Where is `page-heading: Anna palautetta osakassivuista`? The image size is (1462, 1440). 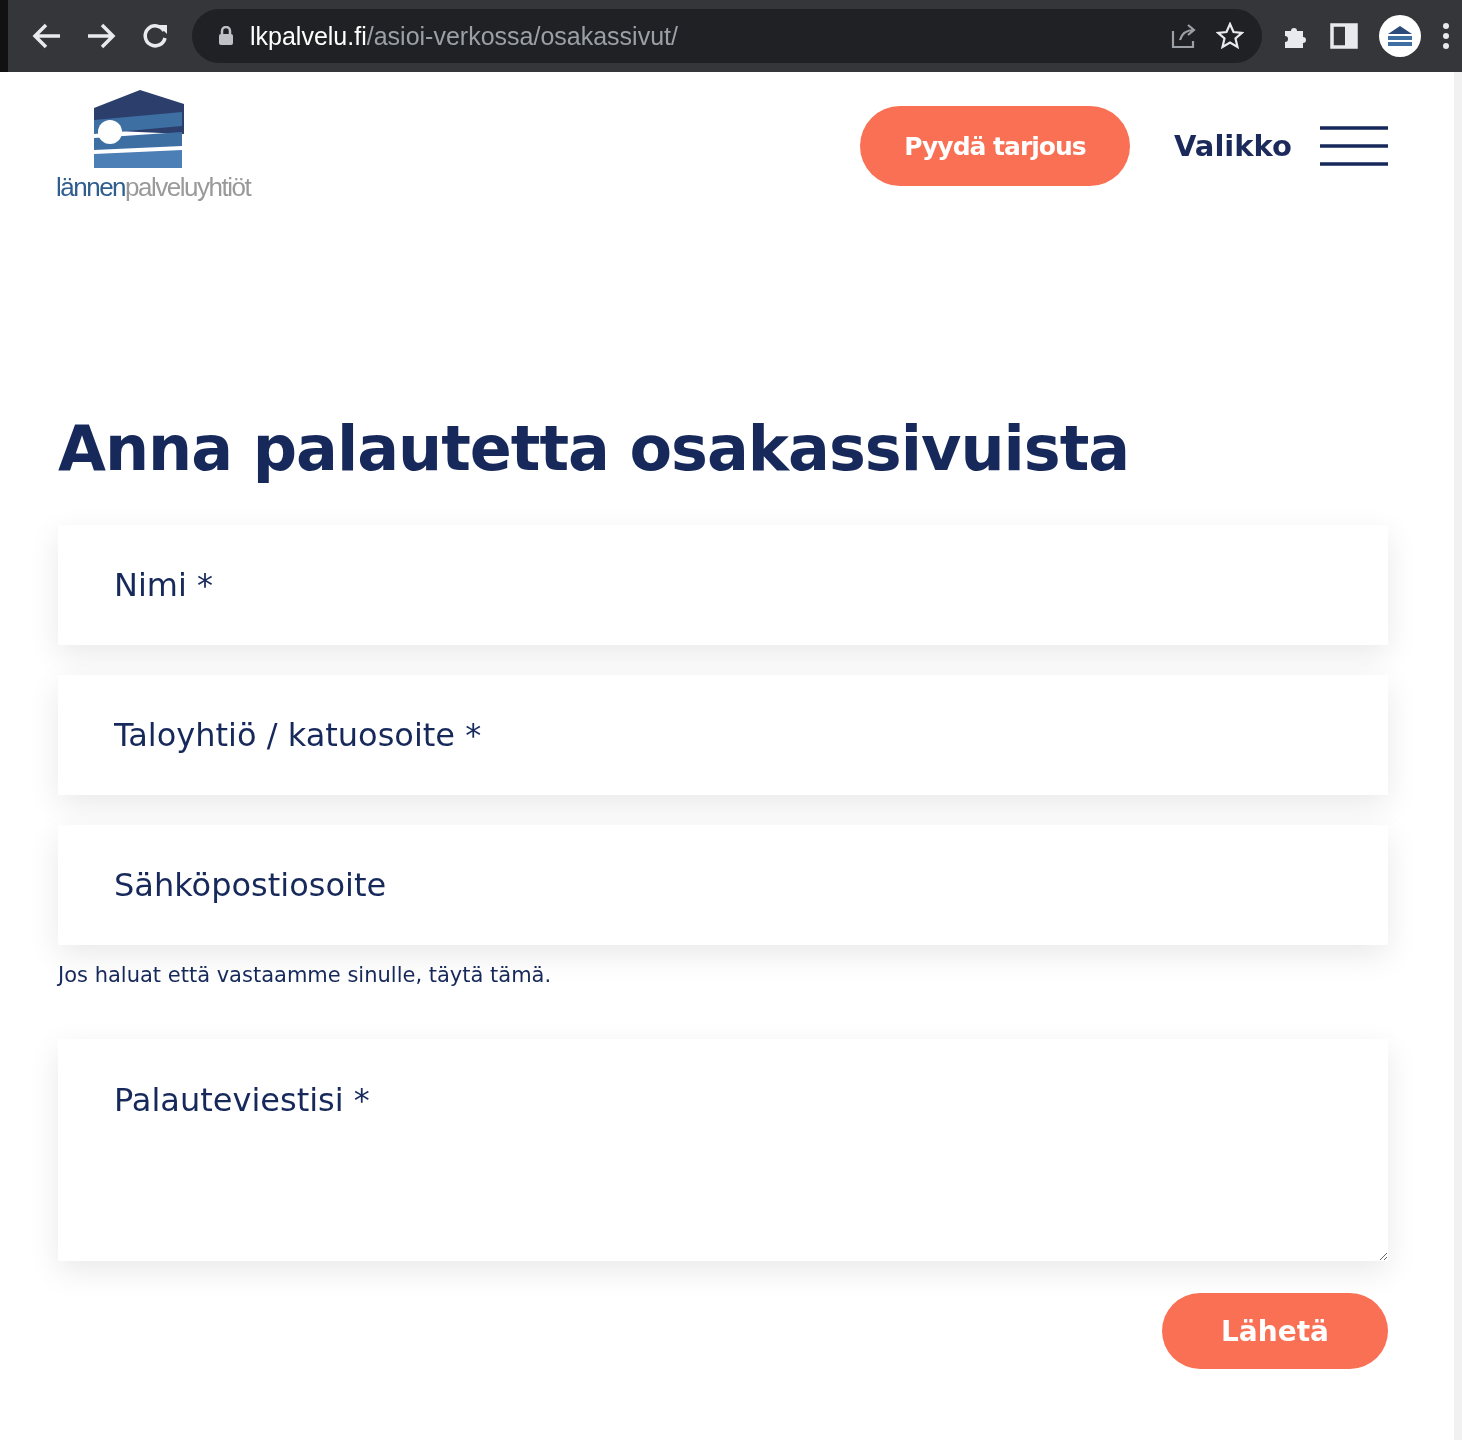 page-heading: Anna palautetta osakassivuista is located at coordinates (594, 448).